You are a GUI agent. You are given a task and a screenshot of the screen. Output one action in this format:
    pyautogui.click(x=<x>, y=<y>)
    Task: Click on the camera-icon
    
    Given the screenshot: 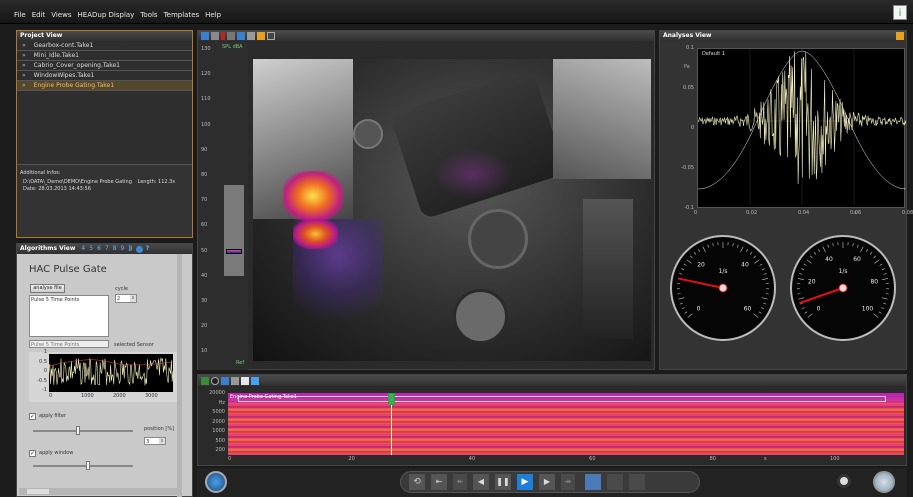 What is the action you would take?
    pyautogui.click(x=205, y=36)
    